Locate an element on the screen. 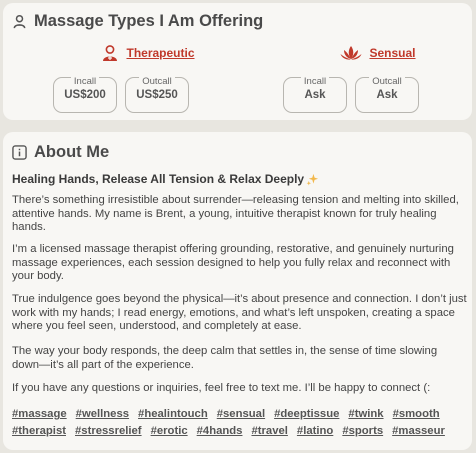 Image resolution: width=476 pixels, height=453 pixels. info-icon is located at coordinates (19, 152).